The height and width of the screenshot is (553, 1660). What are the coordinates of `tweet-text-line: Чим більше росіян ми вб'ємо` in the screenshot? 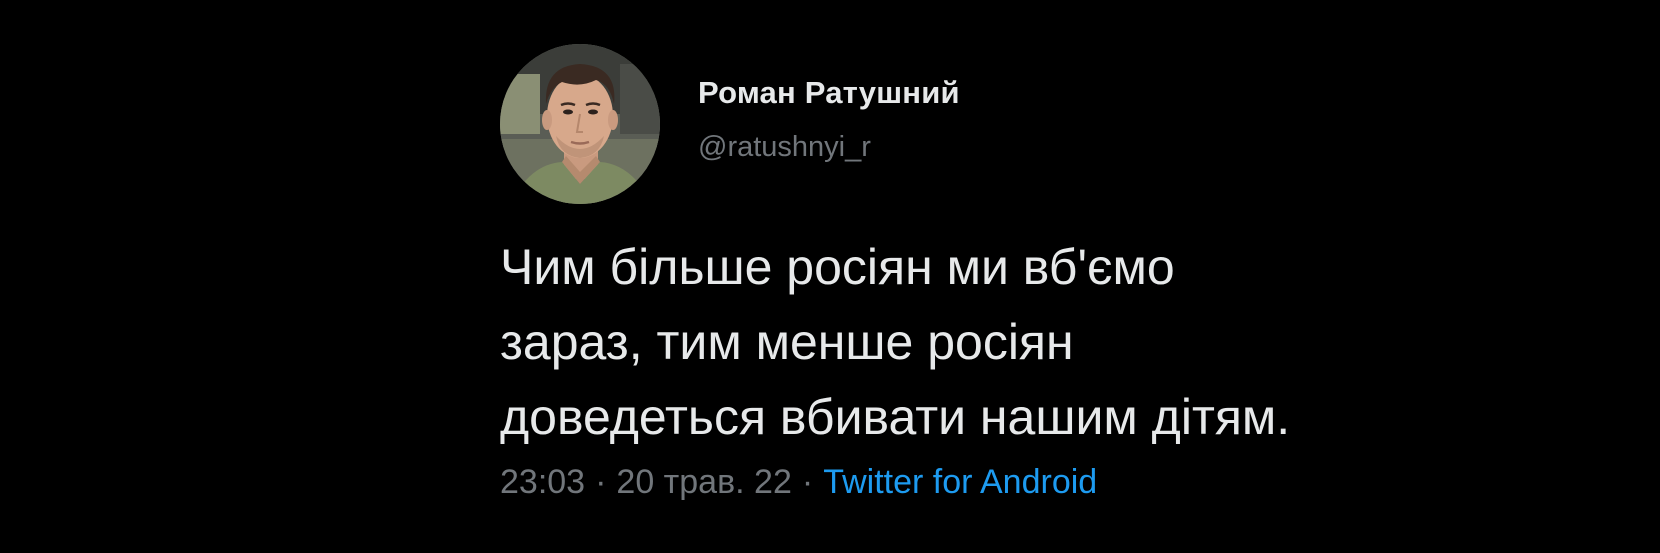 It's located at (837, 267).